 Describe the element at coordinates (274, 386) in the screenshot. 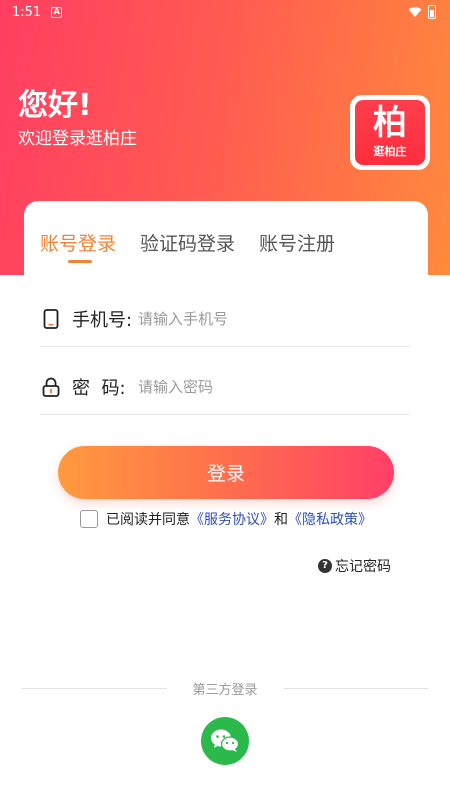

I see `password-input` at that location.